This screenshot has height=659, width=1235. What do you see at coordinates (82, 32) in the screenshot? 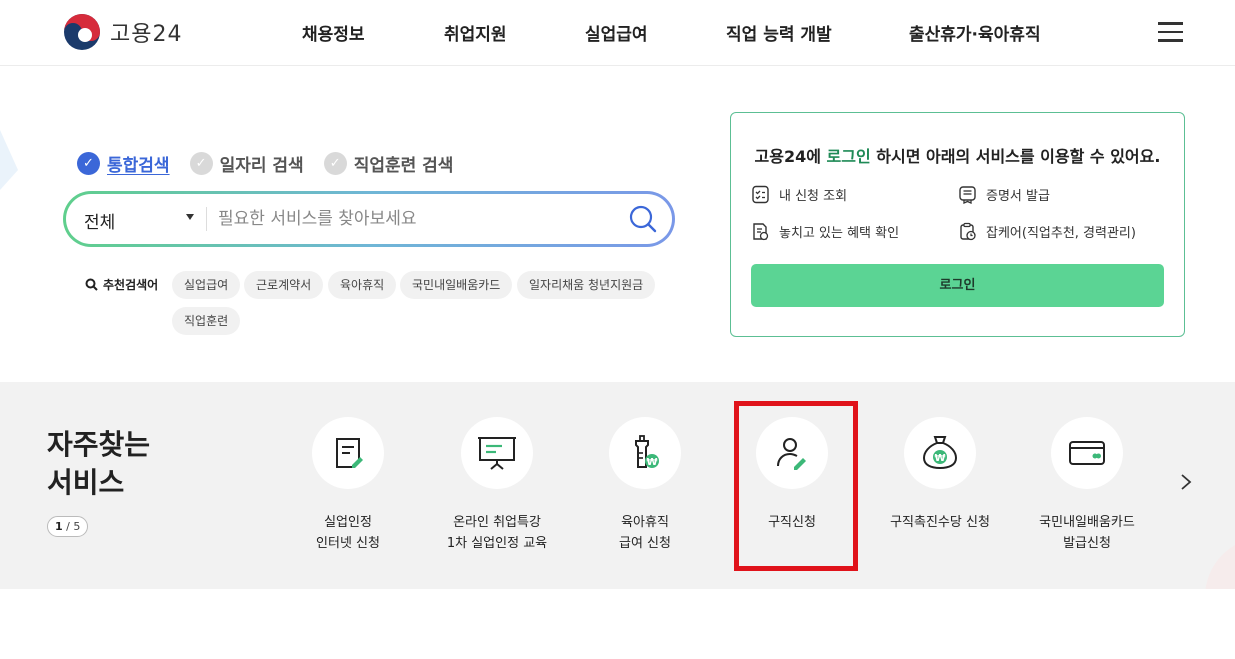
I see `taegeuk-logo-icon` at bounding box center [82, 32].